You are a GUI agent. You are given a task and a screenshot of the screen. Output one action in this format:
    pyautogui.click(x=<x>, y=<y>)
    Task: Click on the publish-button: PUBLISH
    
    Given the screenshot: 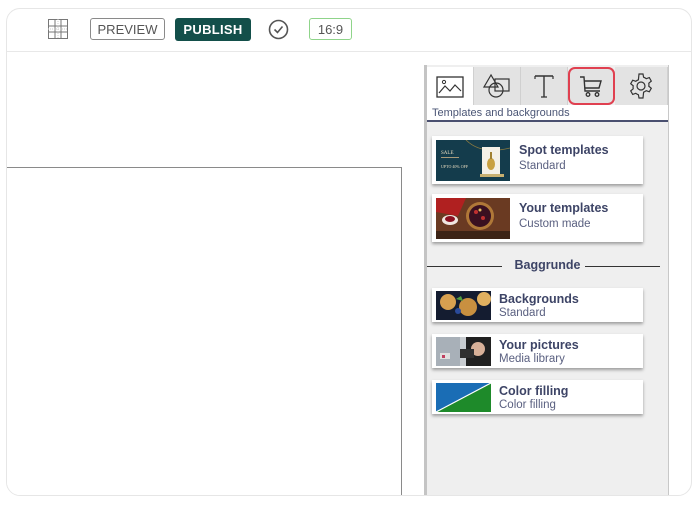 What is the action you would take?
    pyautogui.click(x=213, y=29)
    